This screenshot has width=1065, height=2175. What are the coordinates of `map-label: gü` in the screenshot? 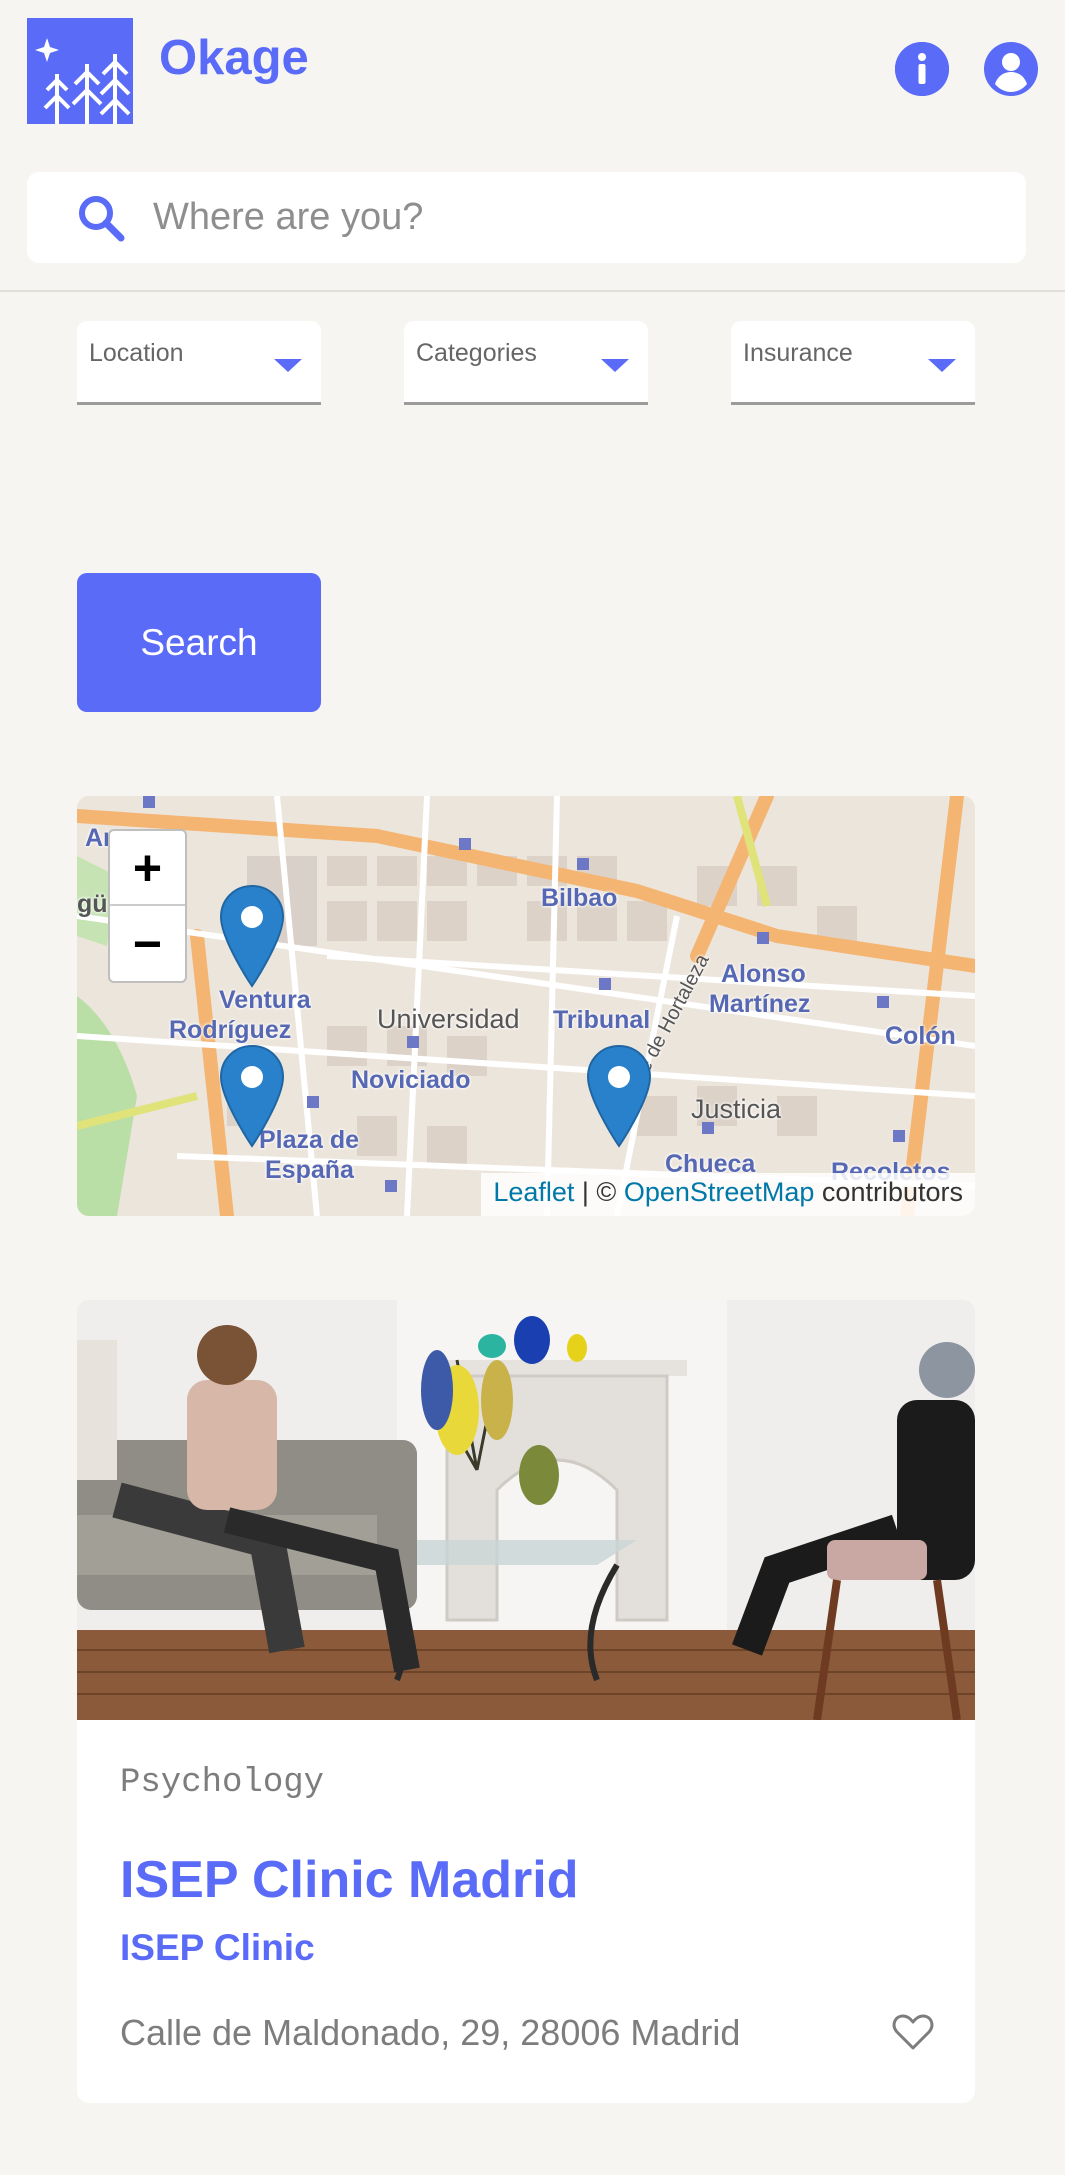 It's located at (92, 904).